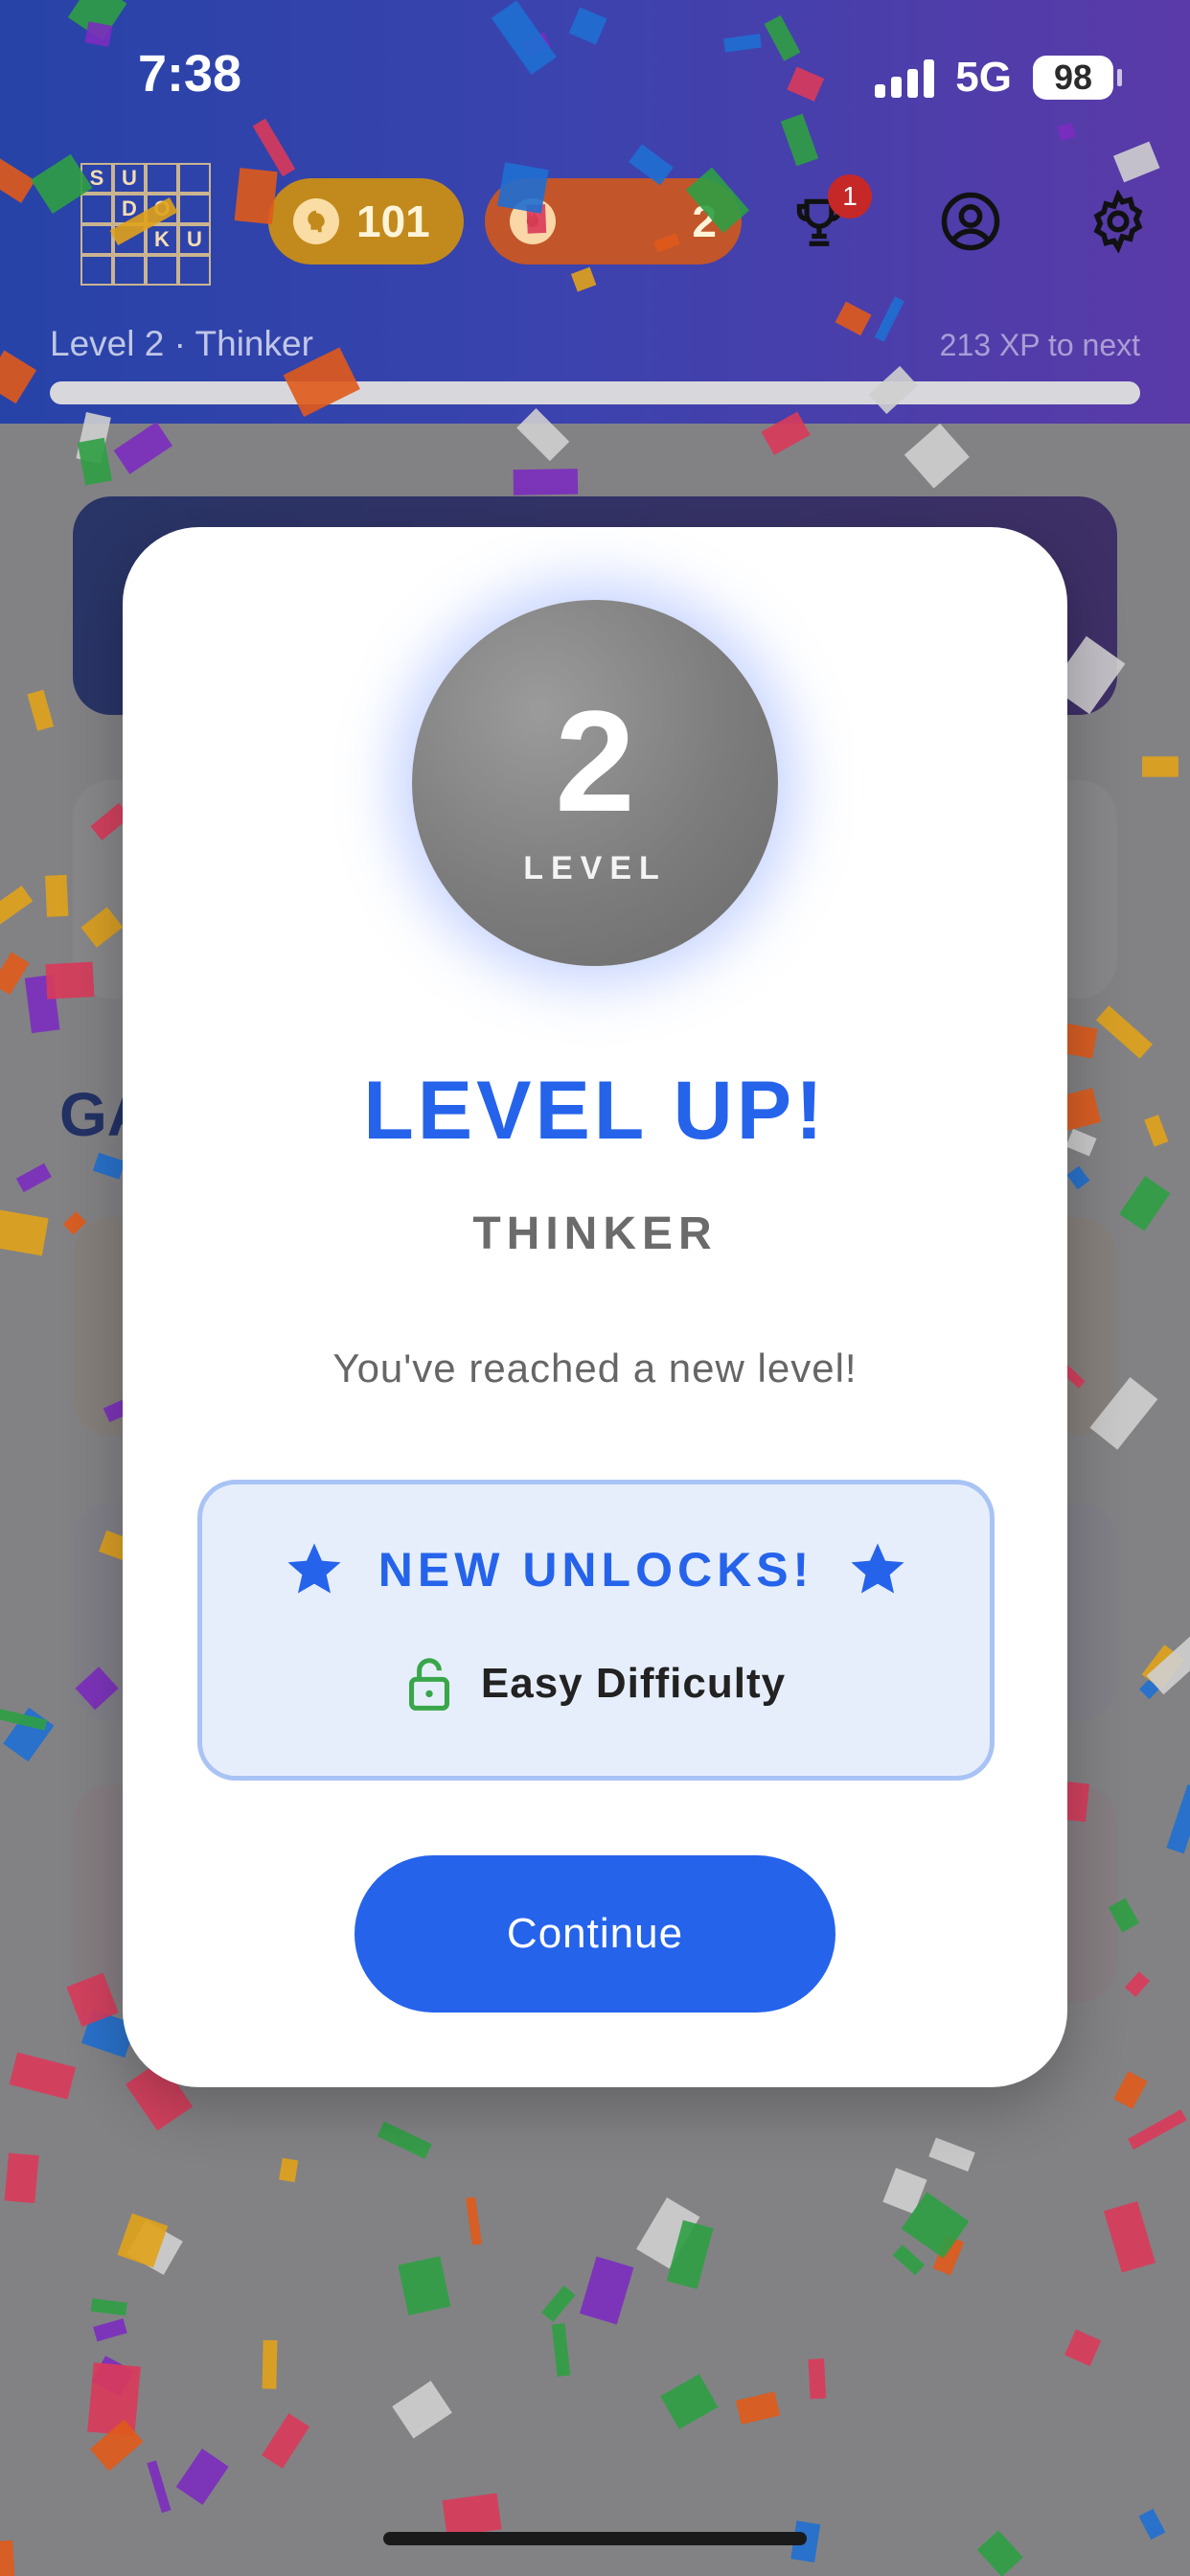 This screenshot has width=1190, height=2576. What do you see at coordinates (1077, 78) in the screenshot?
I see `battery-indicator: 98` at bounding box center [1077, 78].